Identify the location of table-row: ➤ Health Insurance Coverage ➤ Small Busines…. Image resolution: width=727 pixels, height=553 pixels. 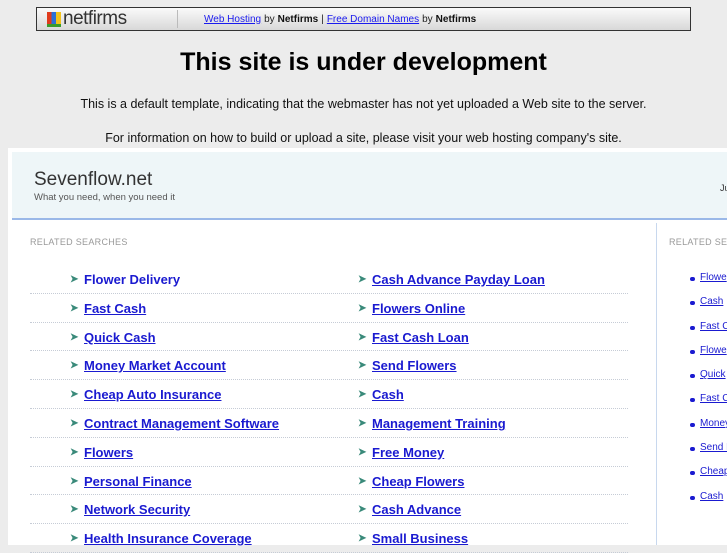
(329, 538).